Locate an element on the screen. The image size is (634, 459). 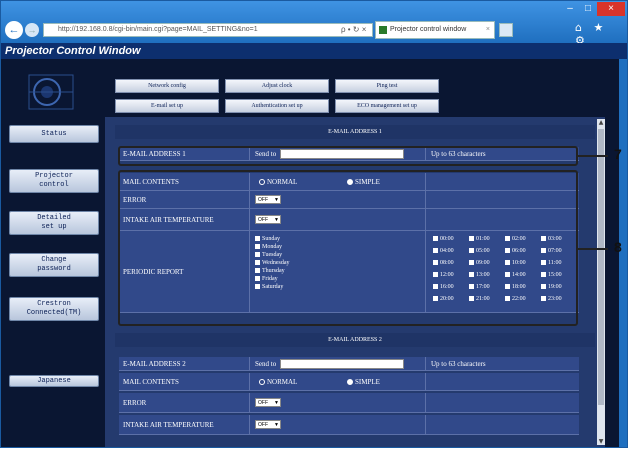
new-tab-button is located at coordinates (506, 30).